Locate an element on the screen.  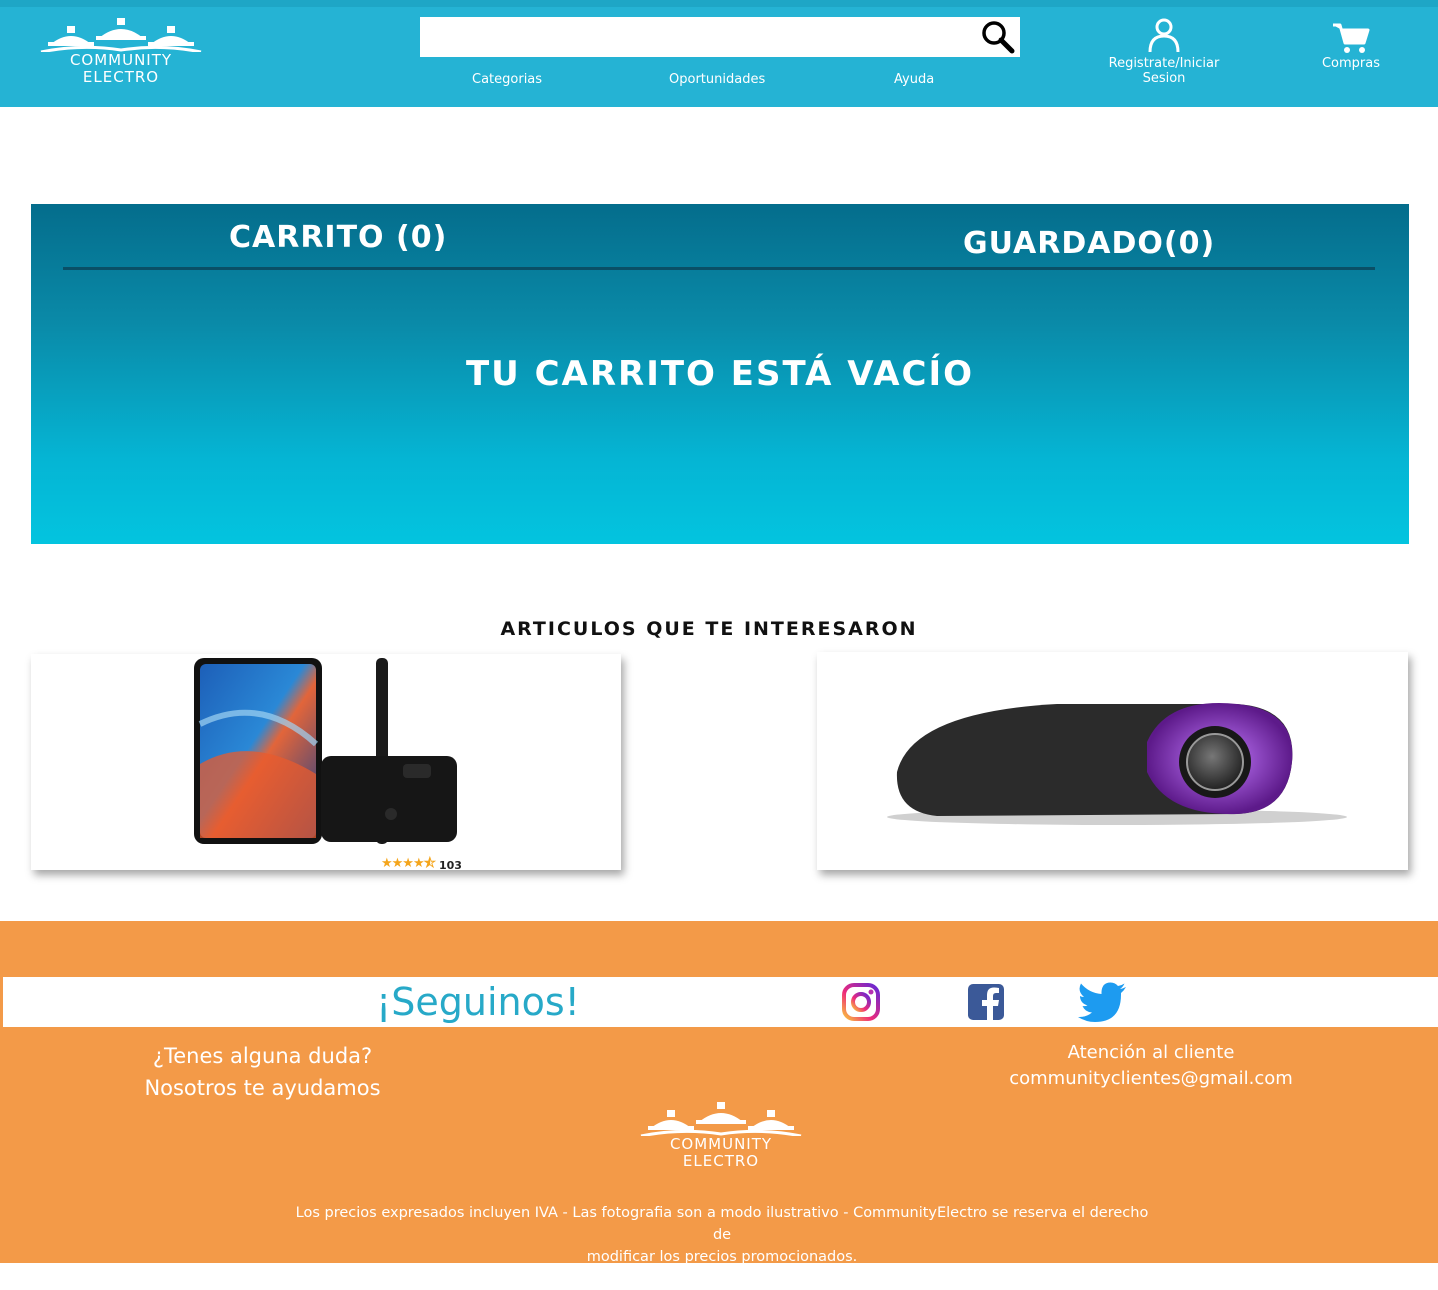
cart-button: Compras is located at coordinates (1351, 43).